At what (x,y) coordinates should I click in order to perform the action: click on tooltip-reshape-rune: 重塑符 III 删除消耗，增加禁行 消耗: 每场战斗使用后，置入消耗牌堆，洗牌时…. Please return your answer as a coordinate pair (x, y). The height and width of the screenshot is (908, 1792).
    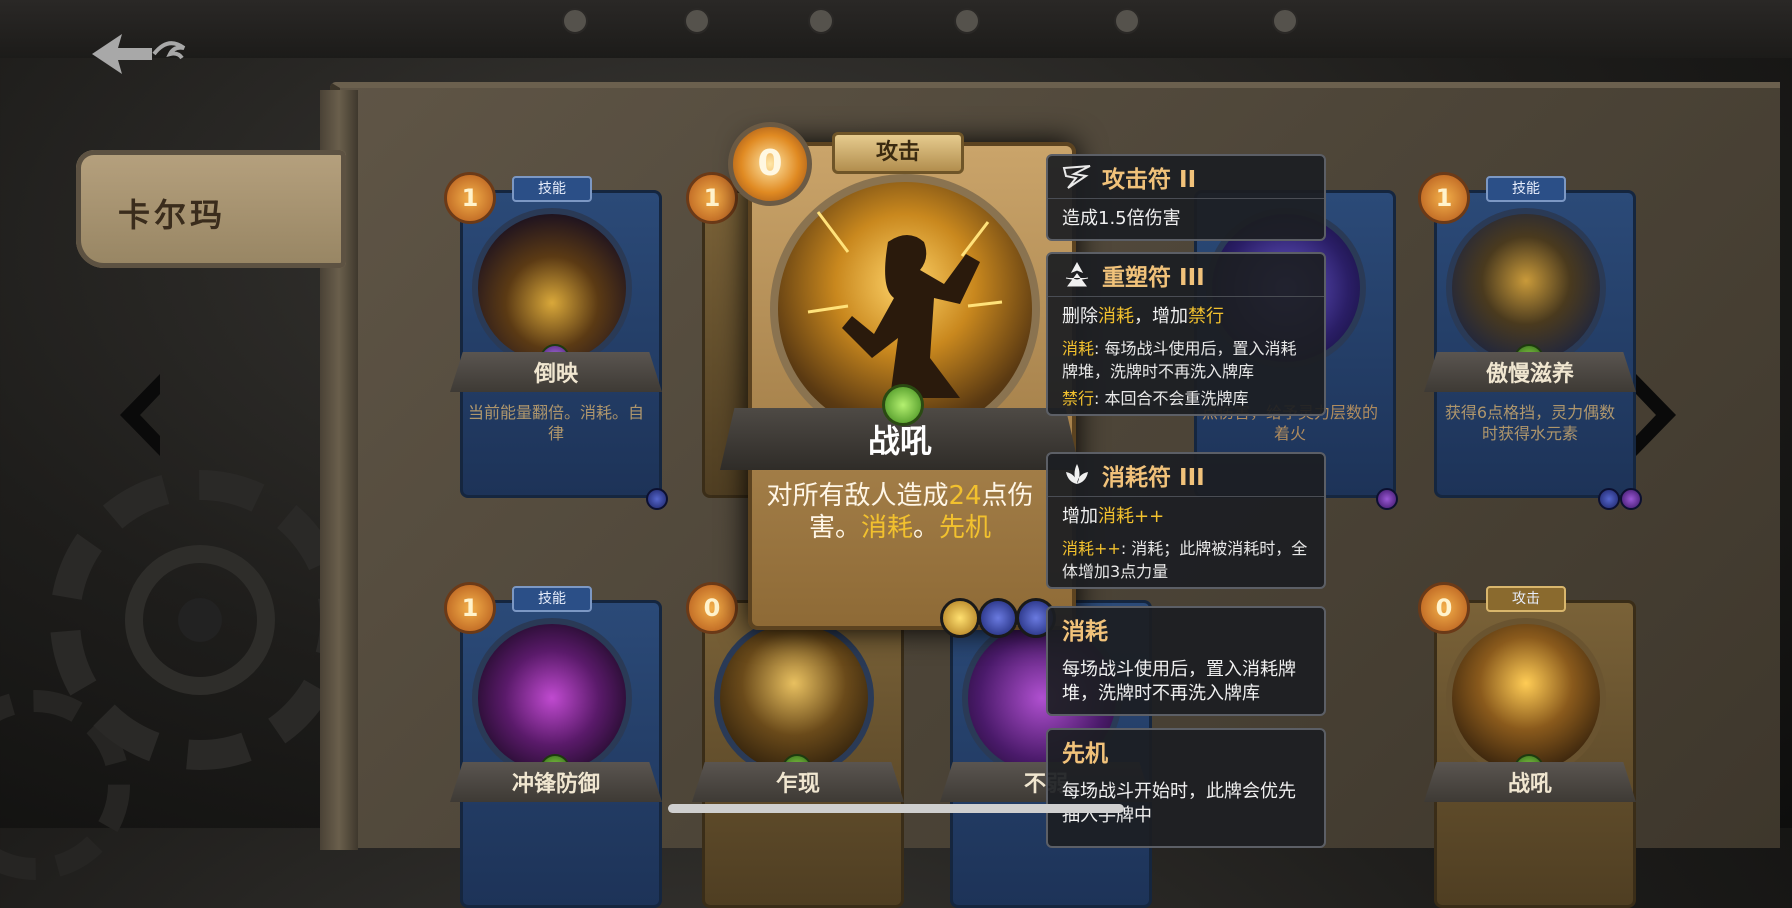
    Looking at the image, I should click on (1186, 334).